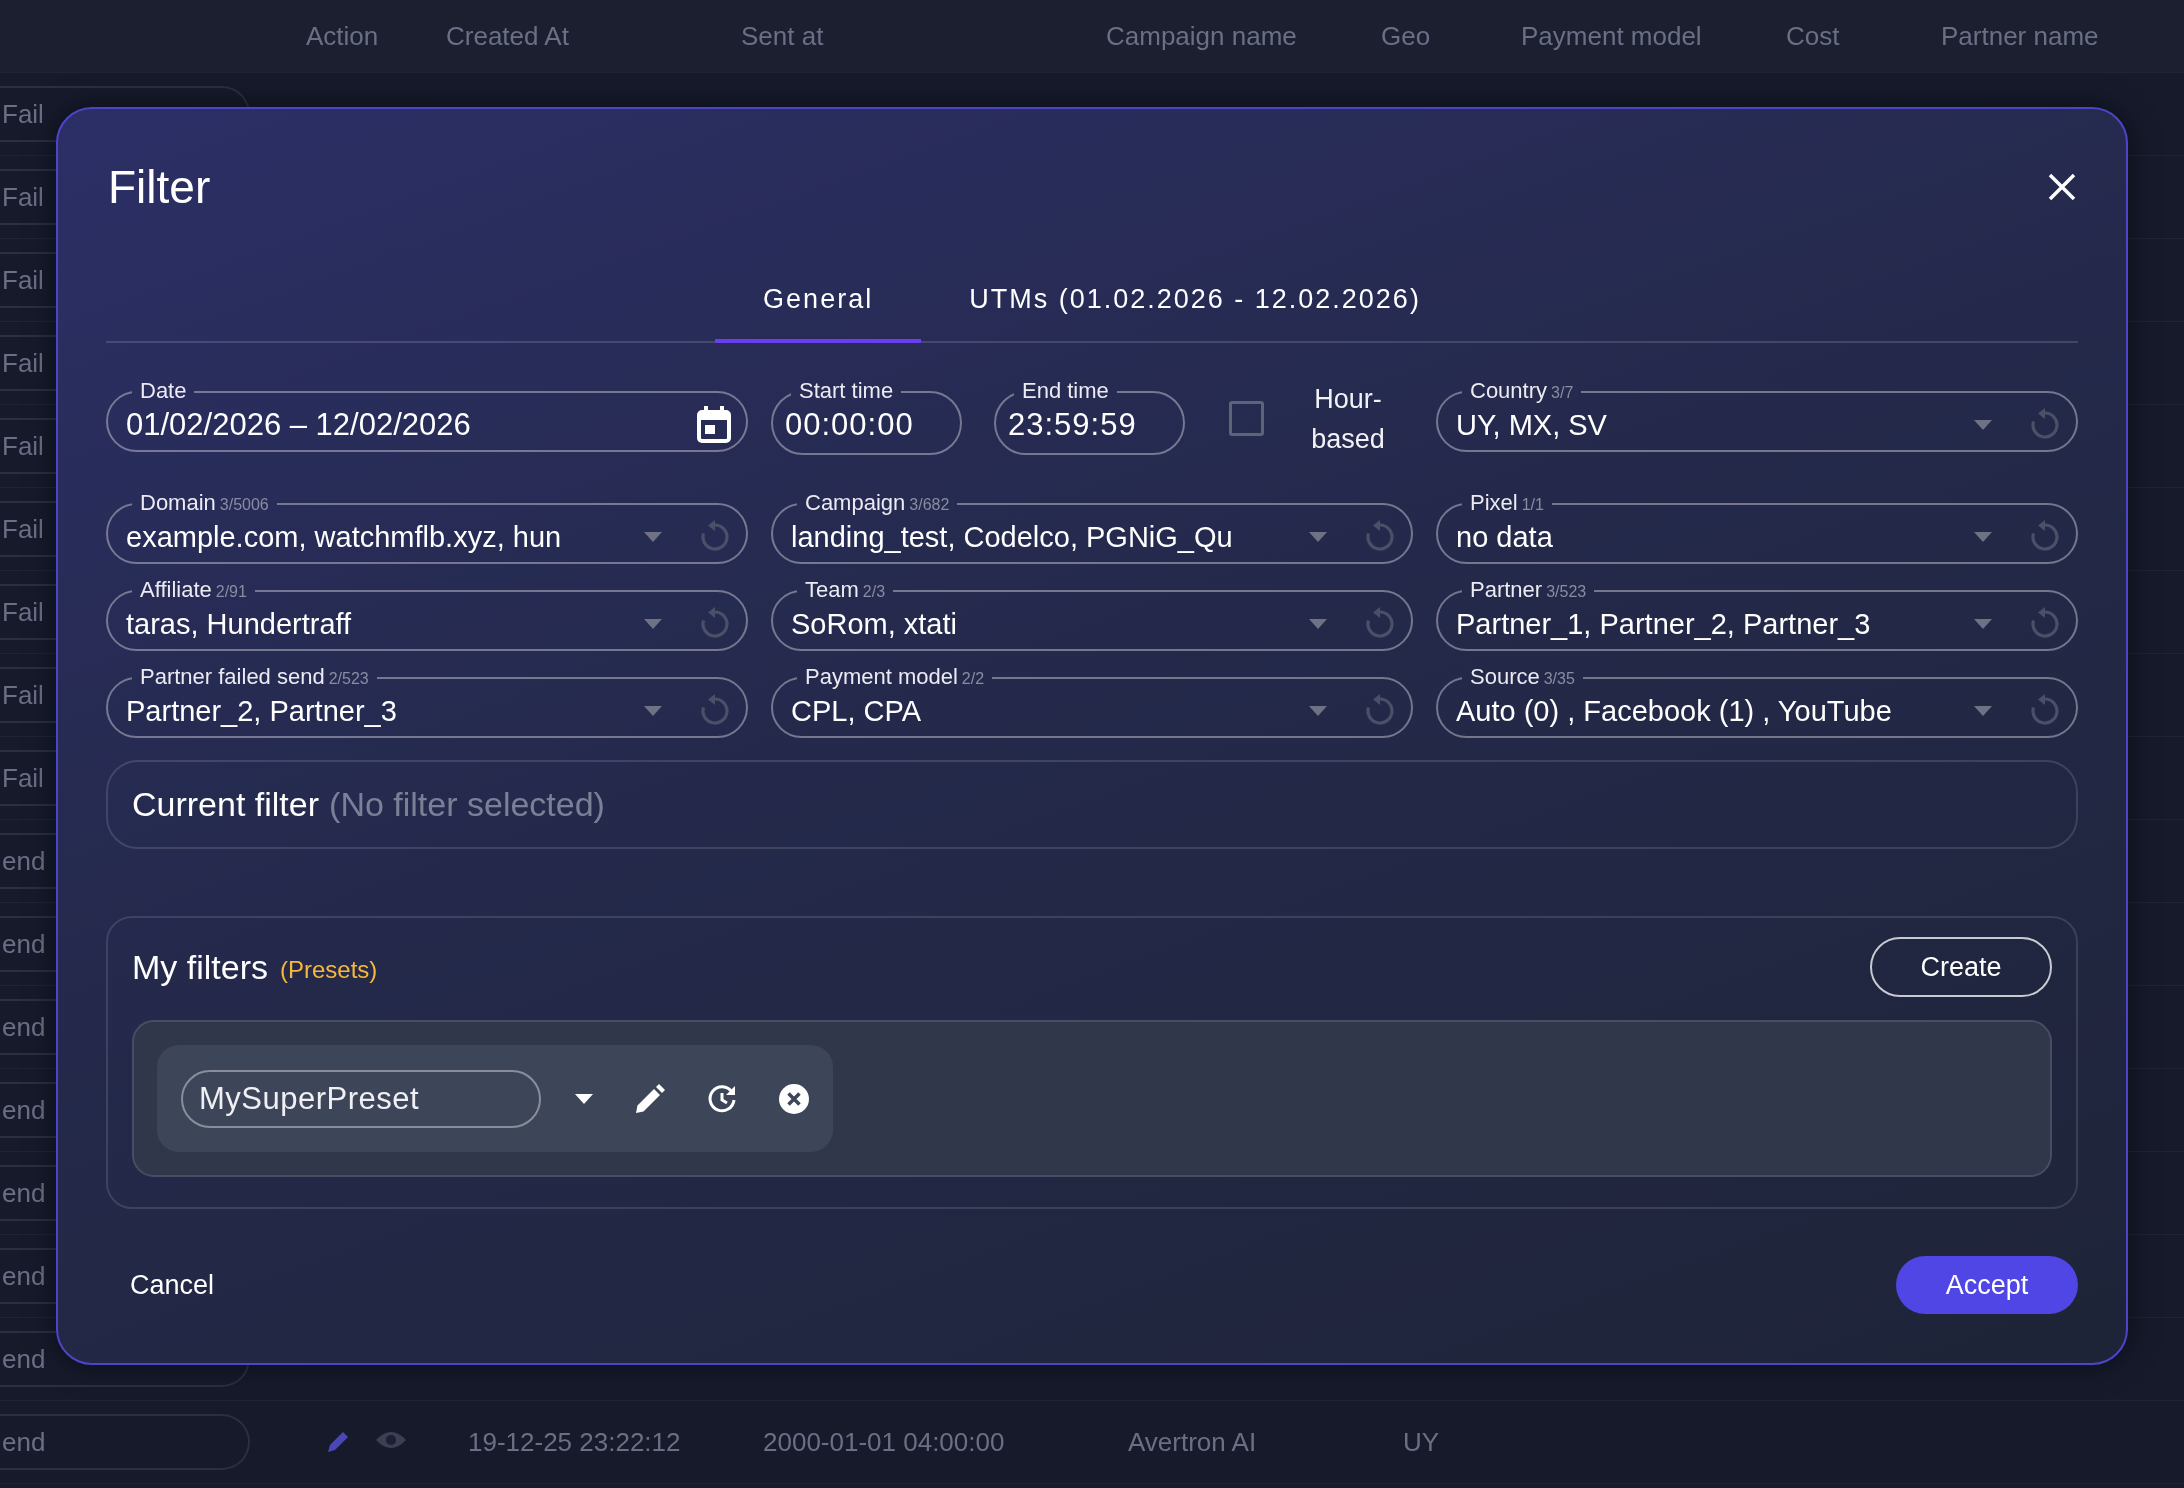  Describe the element at coordinates (782, 36) in the screenshot. I see `column-header: Sent at` at that location.